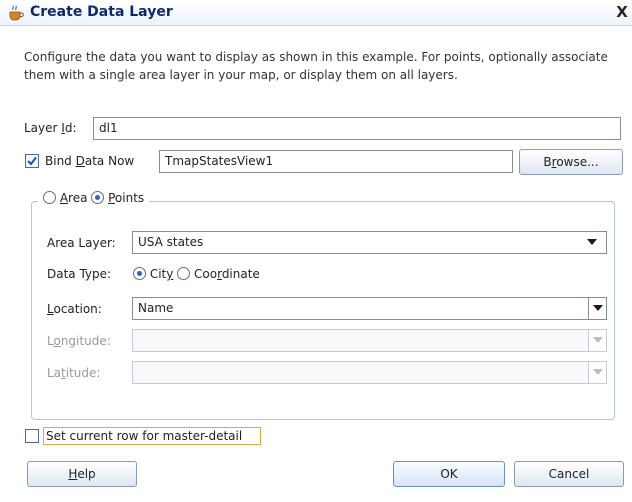 This screenshot has height=502, width=632. I want to click on layer-id-label: Layer Id:, so click(50, 128).